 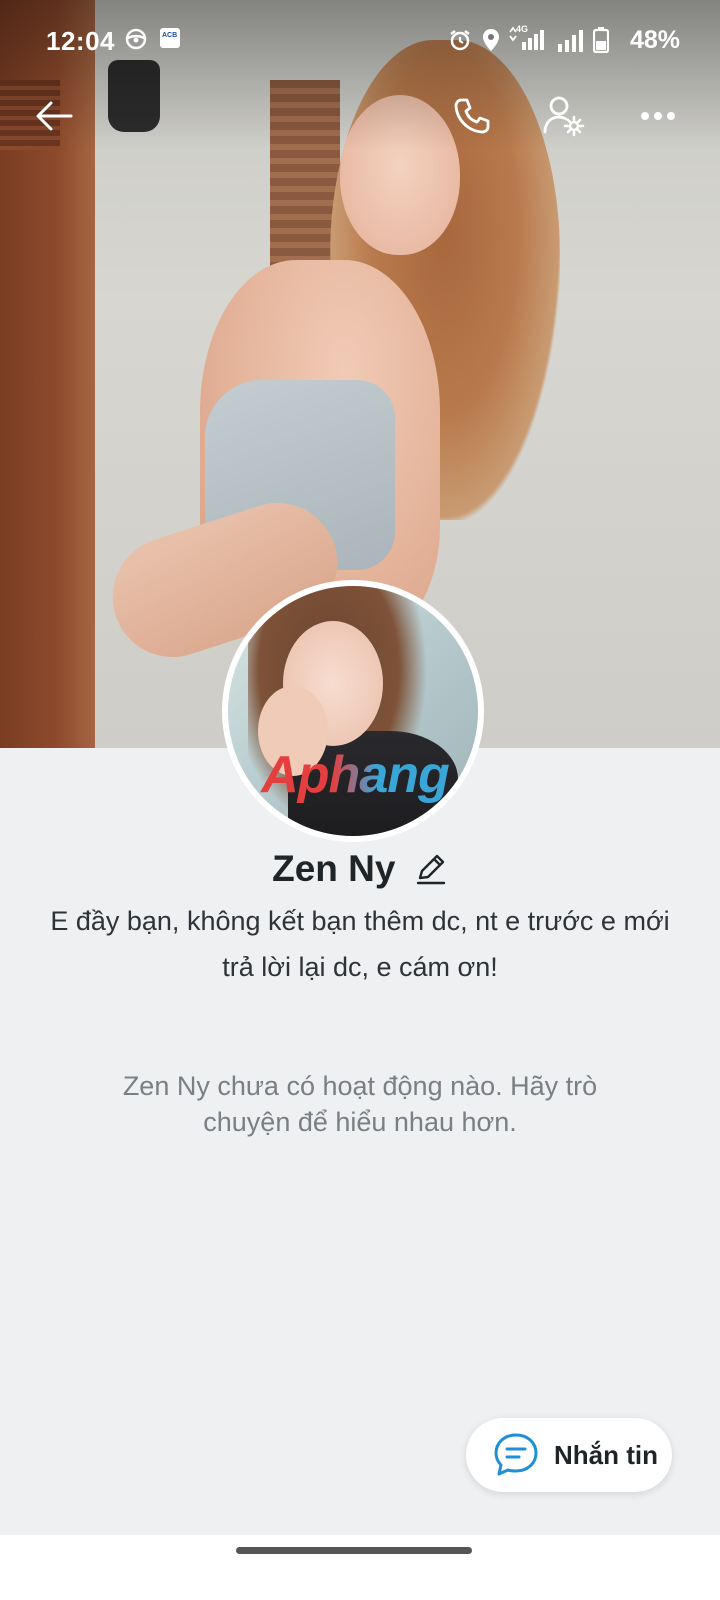 I want to click on mobile-signal-4g-icon: 4G, so click(x=529, y=40).